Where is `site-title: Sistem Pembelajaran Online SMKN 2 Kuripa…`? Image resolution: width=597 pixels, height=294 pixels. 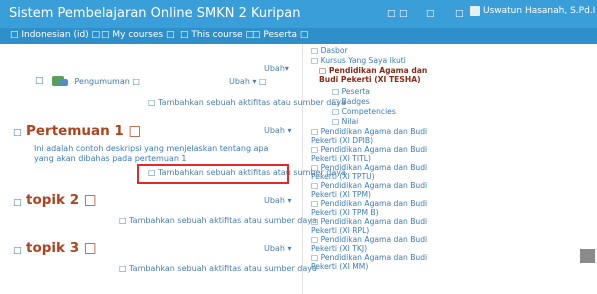 site-title: Sistem Pembelajaran Online SMKN 2 Kuripa… is located at coordinates (155, 13).